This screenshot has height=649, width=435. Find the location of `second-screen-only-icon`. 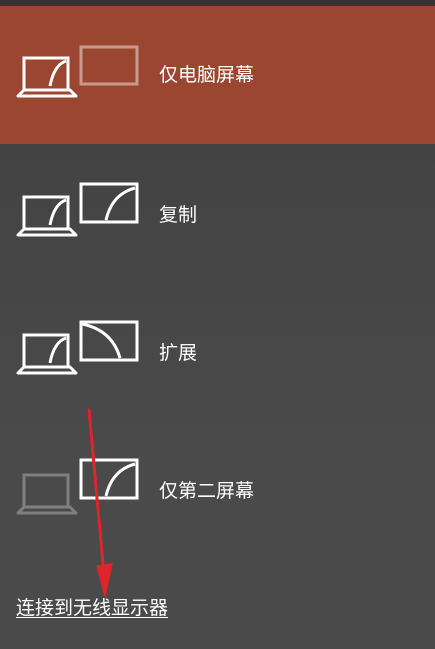

second-screen-only-icon is located at coordinates (77, 486).